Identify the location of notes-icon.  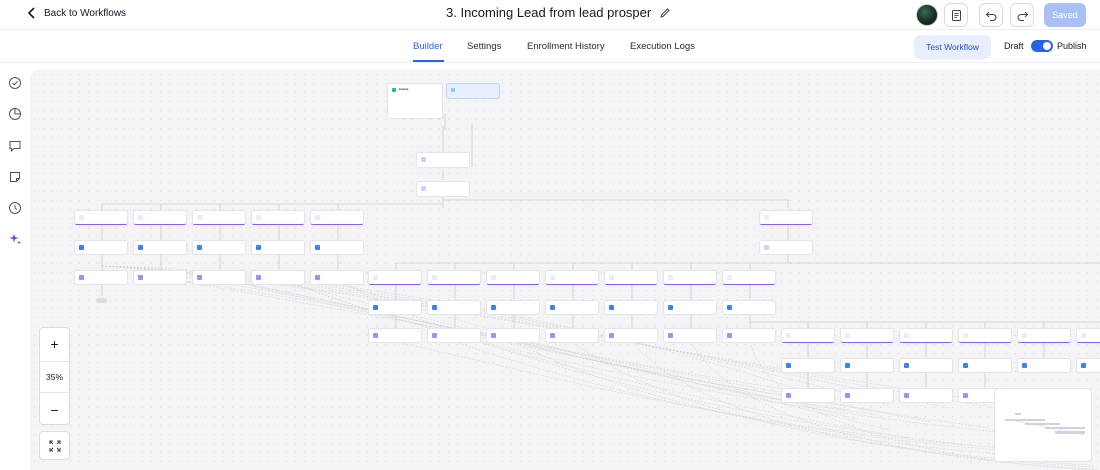
(956, 15).